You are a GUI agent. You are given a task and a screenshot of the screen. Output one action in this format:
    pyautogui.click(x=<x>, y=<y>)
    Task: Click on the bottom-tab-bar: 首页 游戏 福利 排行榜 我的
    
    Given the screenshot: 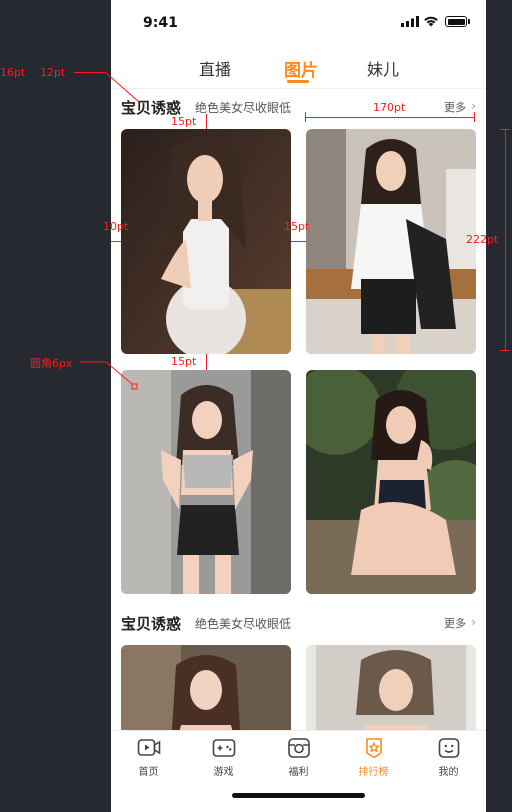 What is the action you would take?
    pyautogui.click(x=298, y=771)
    